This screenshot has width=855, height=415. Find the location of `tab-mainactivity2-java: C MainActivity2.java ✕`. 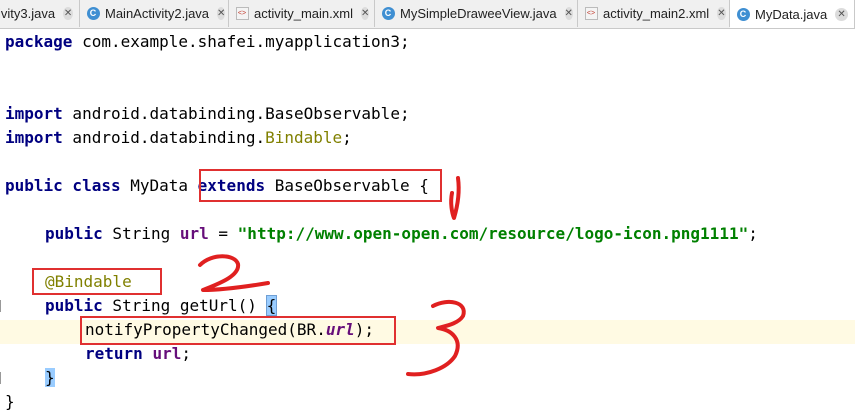

tab-mainactivity2-java: C MainActivity2.java ✕ is located at coordinates (154, 13).